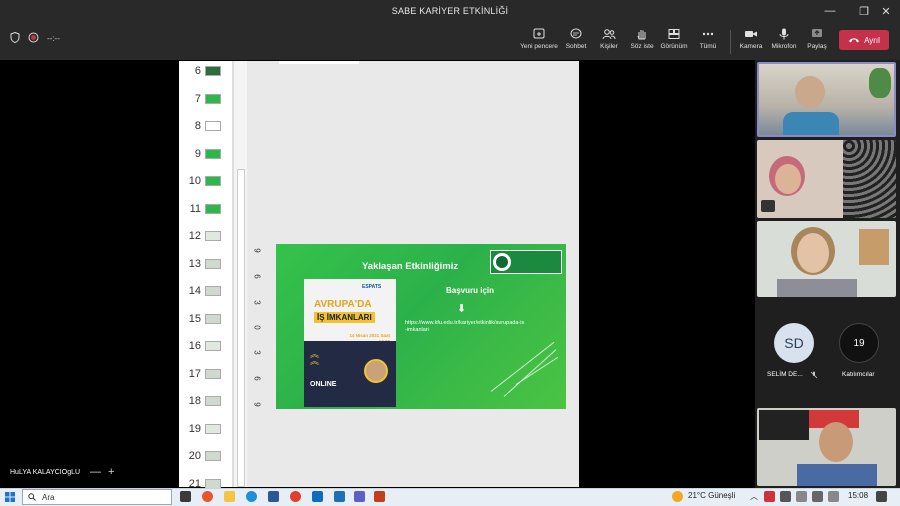  What do you see at coordinates (323, 384) in the screenshot?
I see `poster-online: ONLINE` at bounding box center [323, 384].